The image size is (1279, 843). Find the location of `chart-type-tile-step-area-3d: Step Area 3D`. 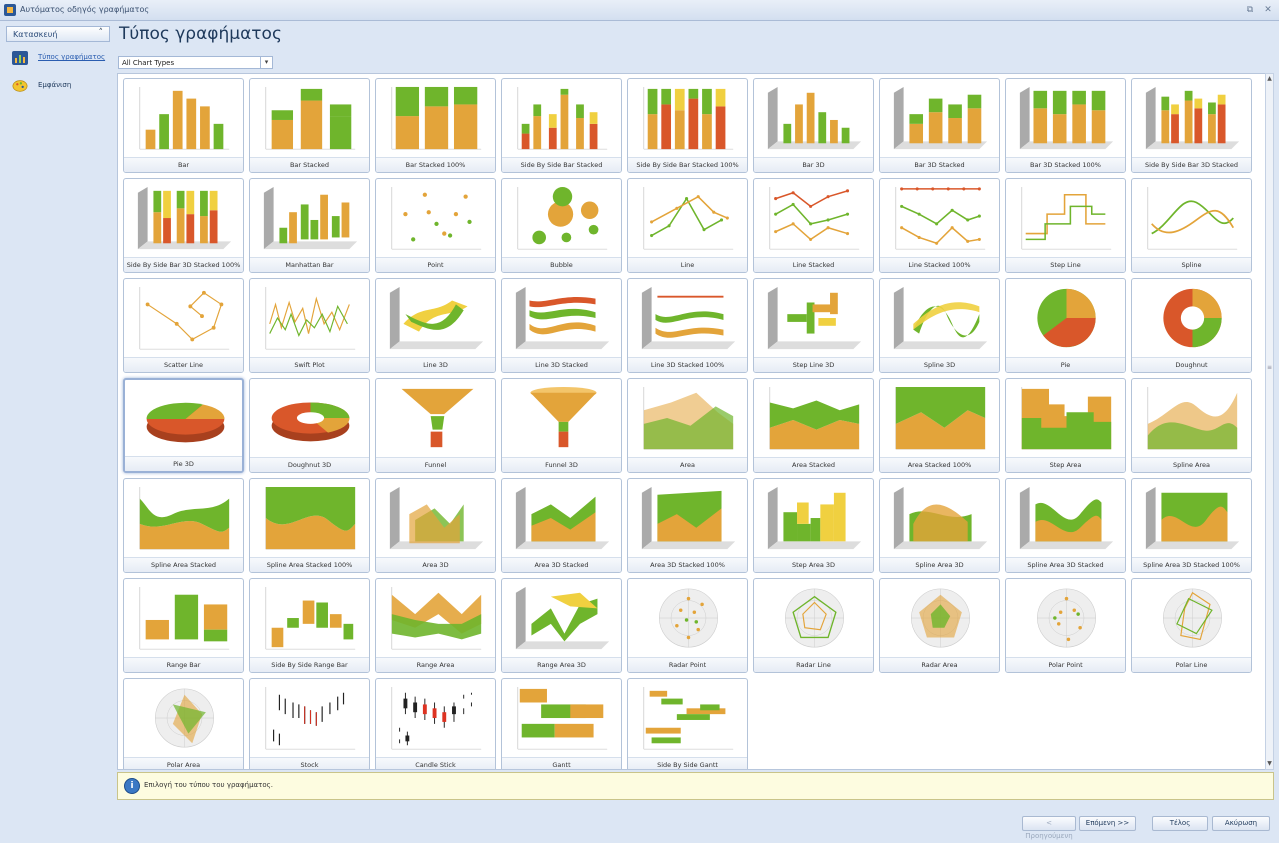

chart-type-tile-step-area-3d: Step Area 3D is located at coordinates (813, 525).